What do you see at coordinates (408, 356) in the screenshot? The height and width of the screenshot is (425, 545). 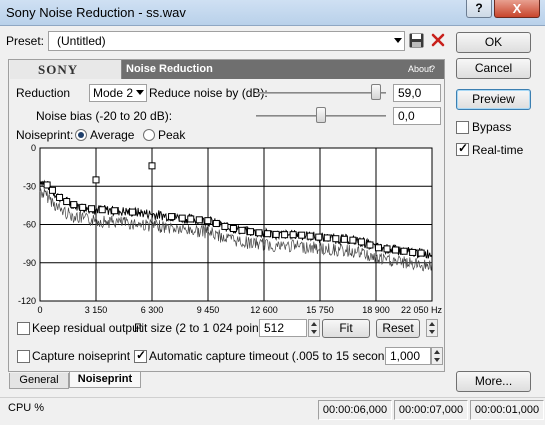 I see `auto-capture-field: 1,000` at bounding box center [408, 356].